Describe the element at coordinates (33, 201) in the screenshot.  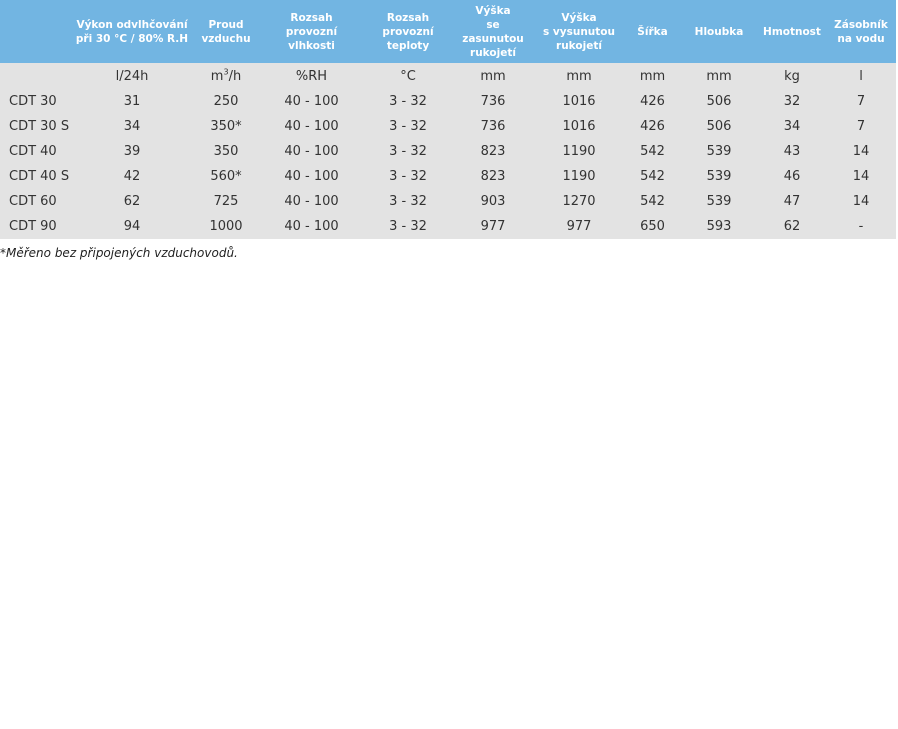
I see `cell-model: CDT 60` at that location.